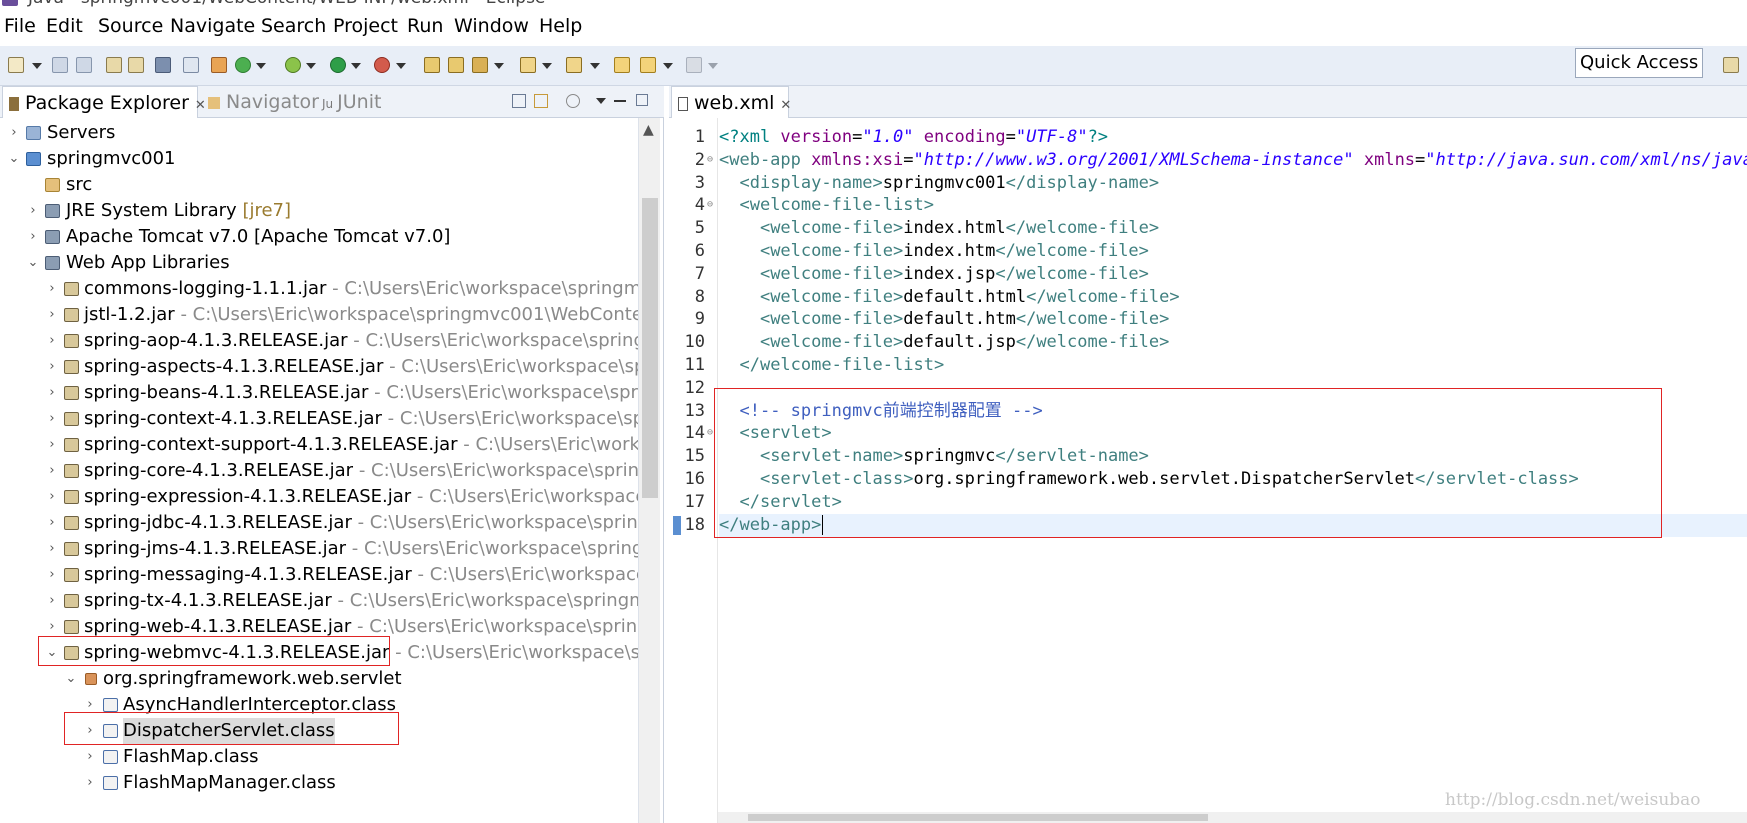  What do you see at coordinates (499, 66) in the screenshot?
I see `search-dropdown-icon` at bounding box center [499, 66].